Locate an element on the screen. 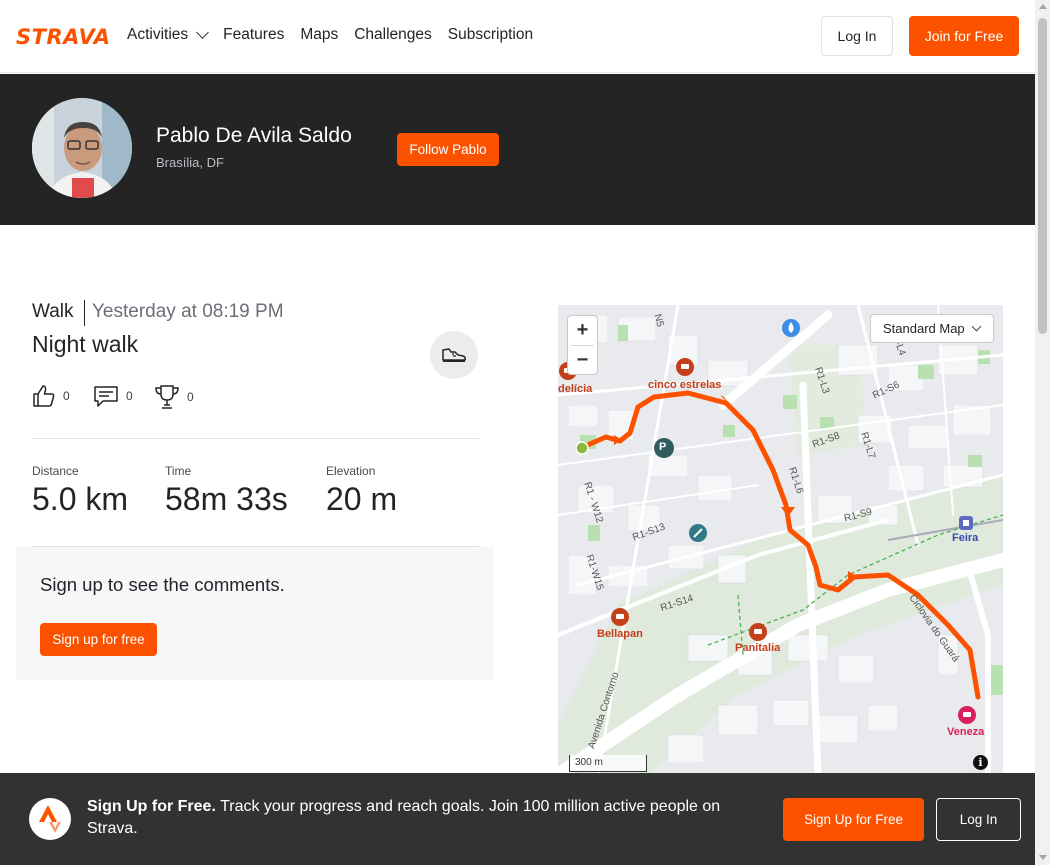 The height and width of the screenshot is (865, 1050). shoe-icon is located at coordinates (454, 355).